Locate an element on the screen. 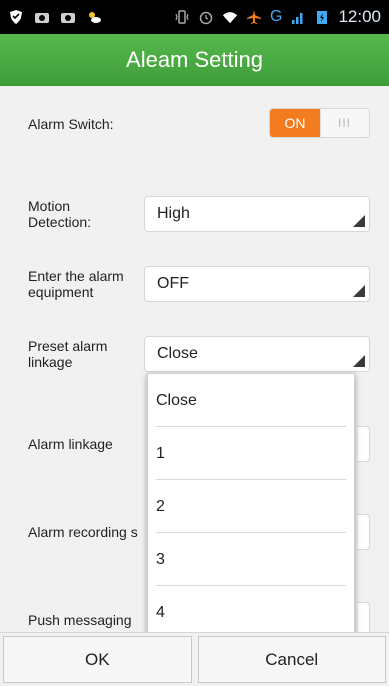  wifi-icon is located at coordinates (230, 17).